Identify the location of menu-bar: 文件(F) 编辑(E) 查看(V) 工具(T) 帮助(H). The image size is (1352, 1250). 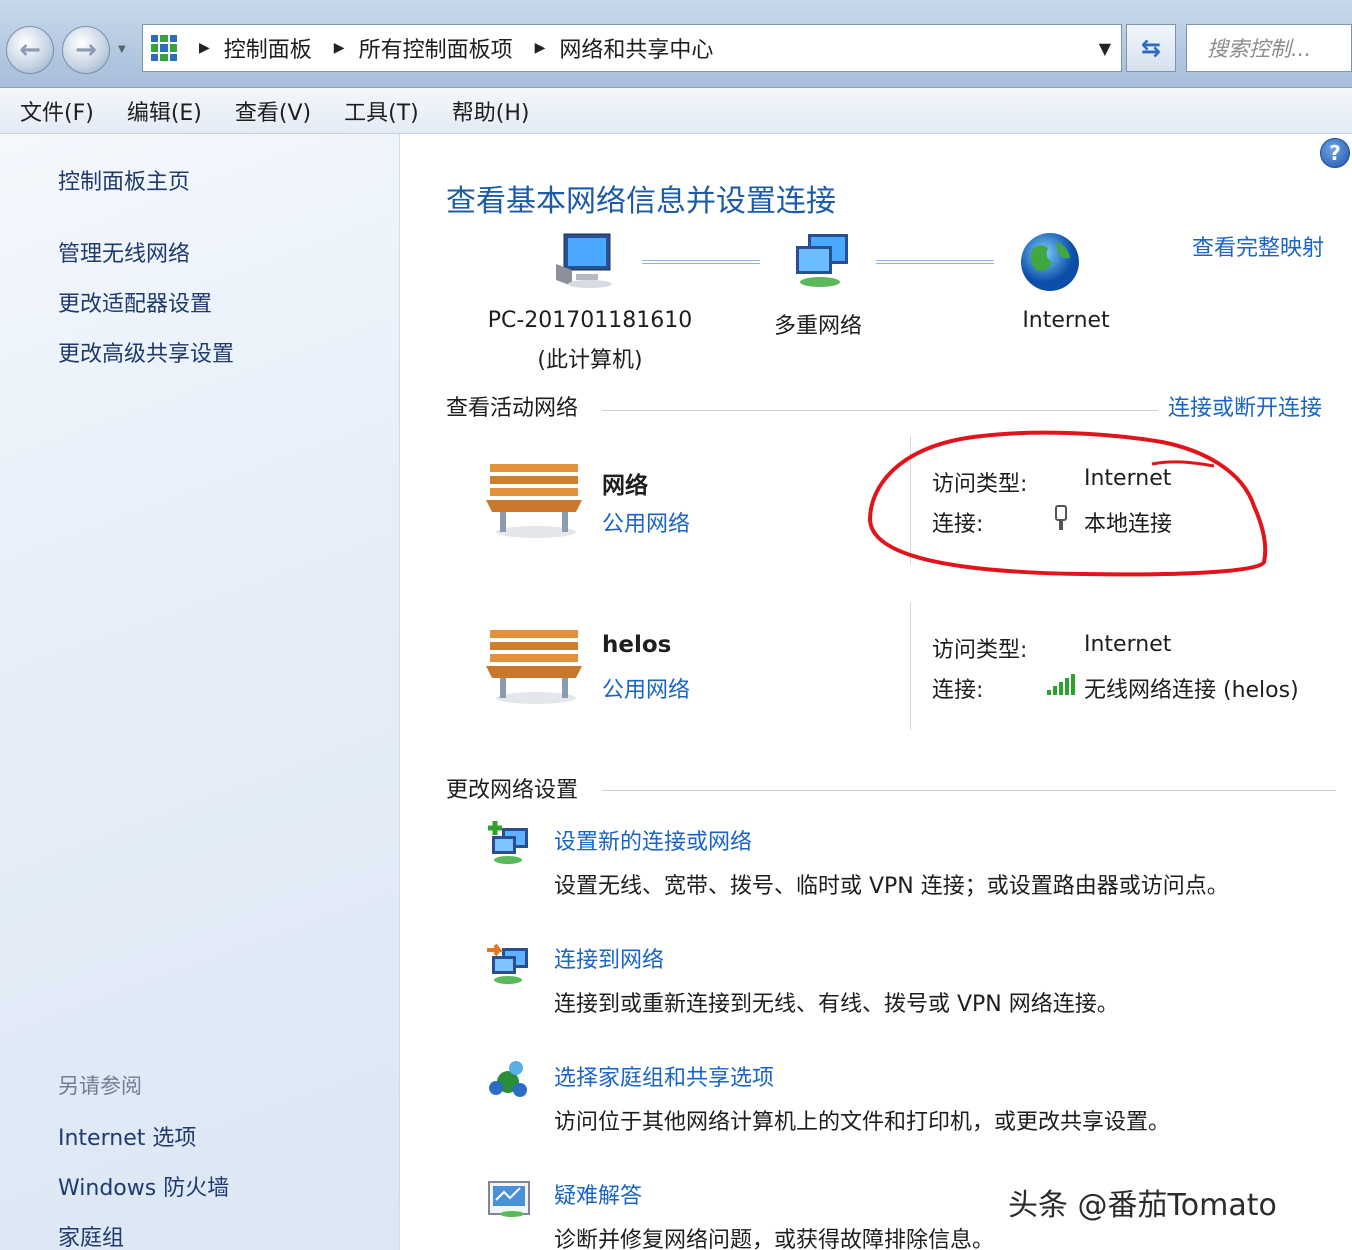
(676, 111).